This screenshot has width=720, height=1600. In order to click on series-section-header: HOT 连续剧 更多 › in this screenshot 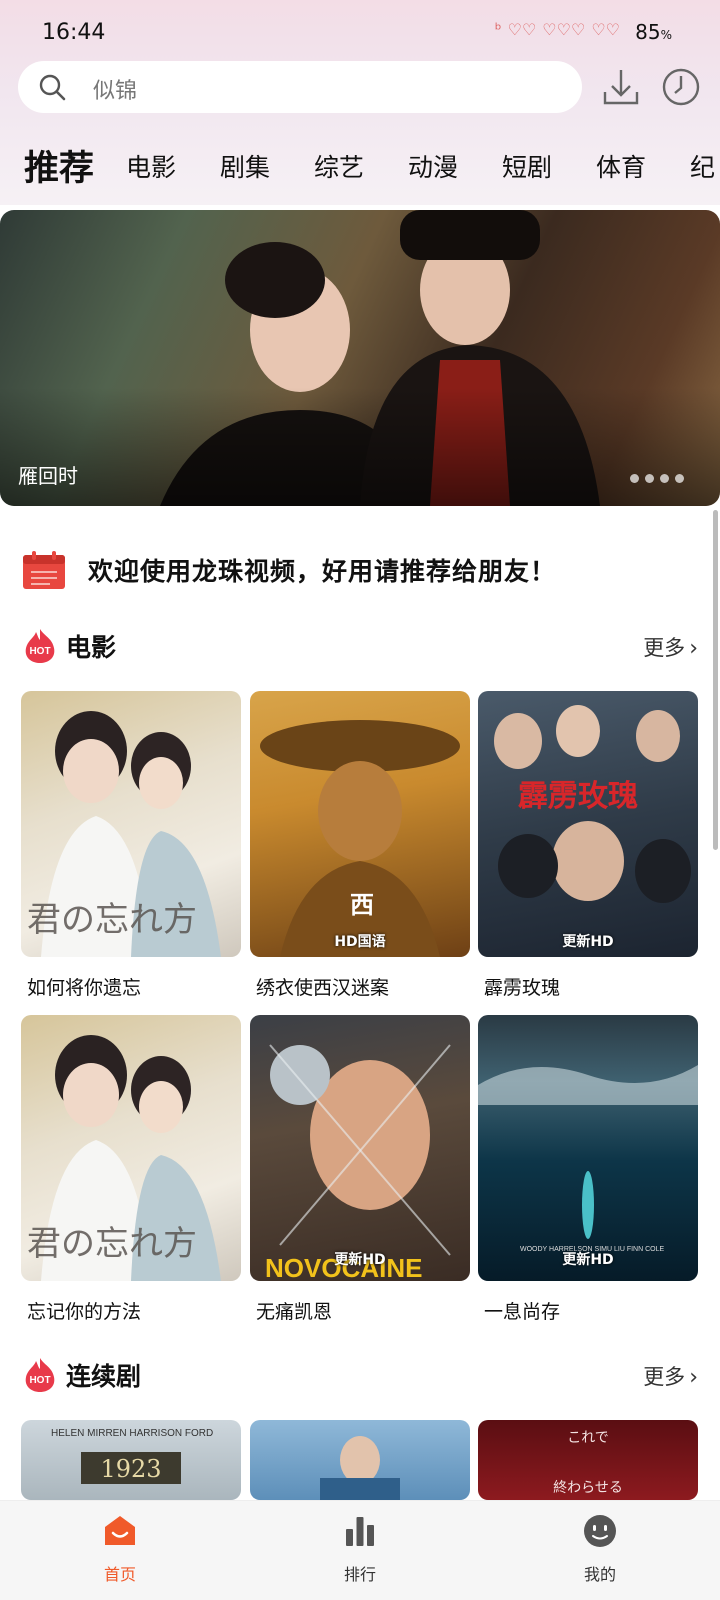, I will do `click(360, 1377)`.